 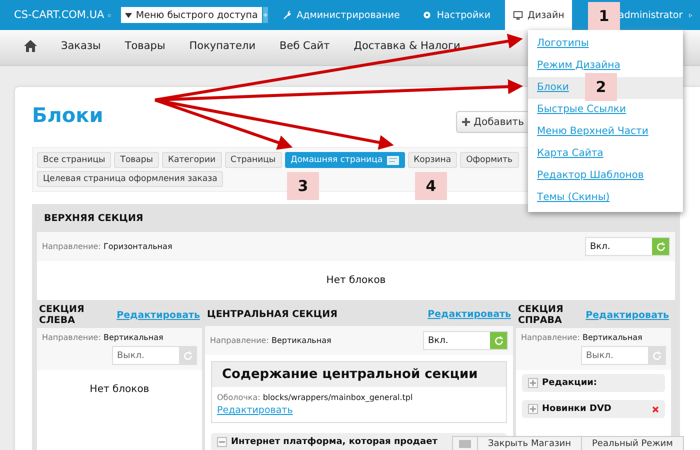 I want to click on top-menu-item: Дизайн, so click(x=538, y=15).